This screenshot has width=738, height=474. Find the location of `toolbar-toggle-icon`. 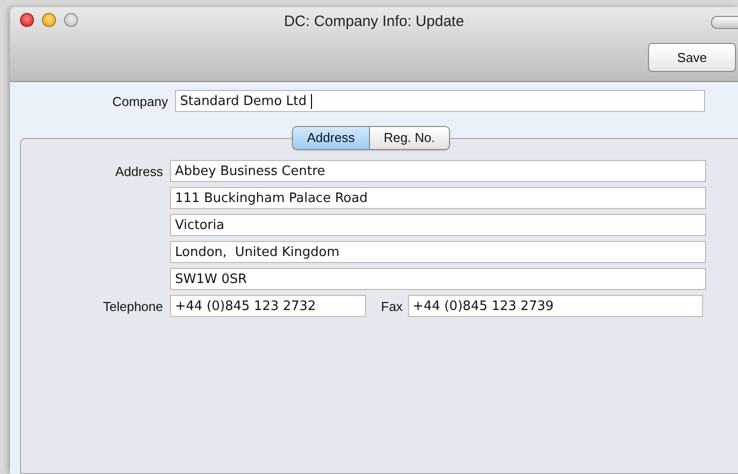

toolbar-toggle-icon is located at coordinates (724, 22).